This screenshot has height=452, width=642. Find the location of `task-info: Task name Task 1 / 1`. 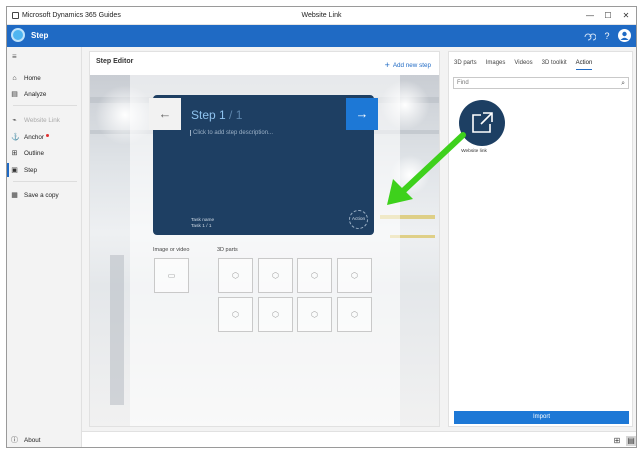

task-info: Task name Task 1 / 1 is located at coordinates (202, 224).